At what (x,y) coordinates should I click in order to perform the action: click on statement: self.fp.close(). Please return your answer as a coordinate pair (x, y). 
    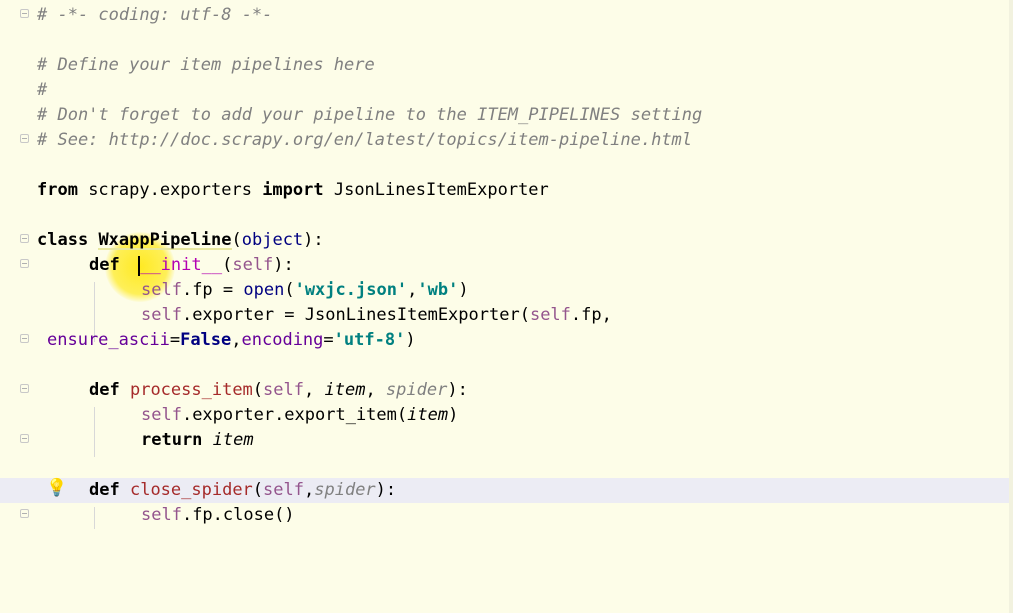
    Looking at the image, I should click on (218, 515).